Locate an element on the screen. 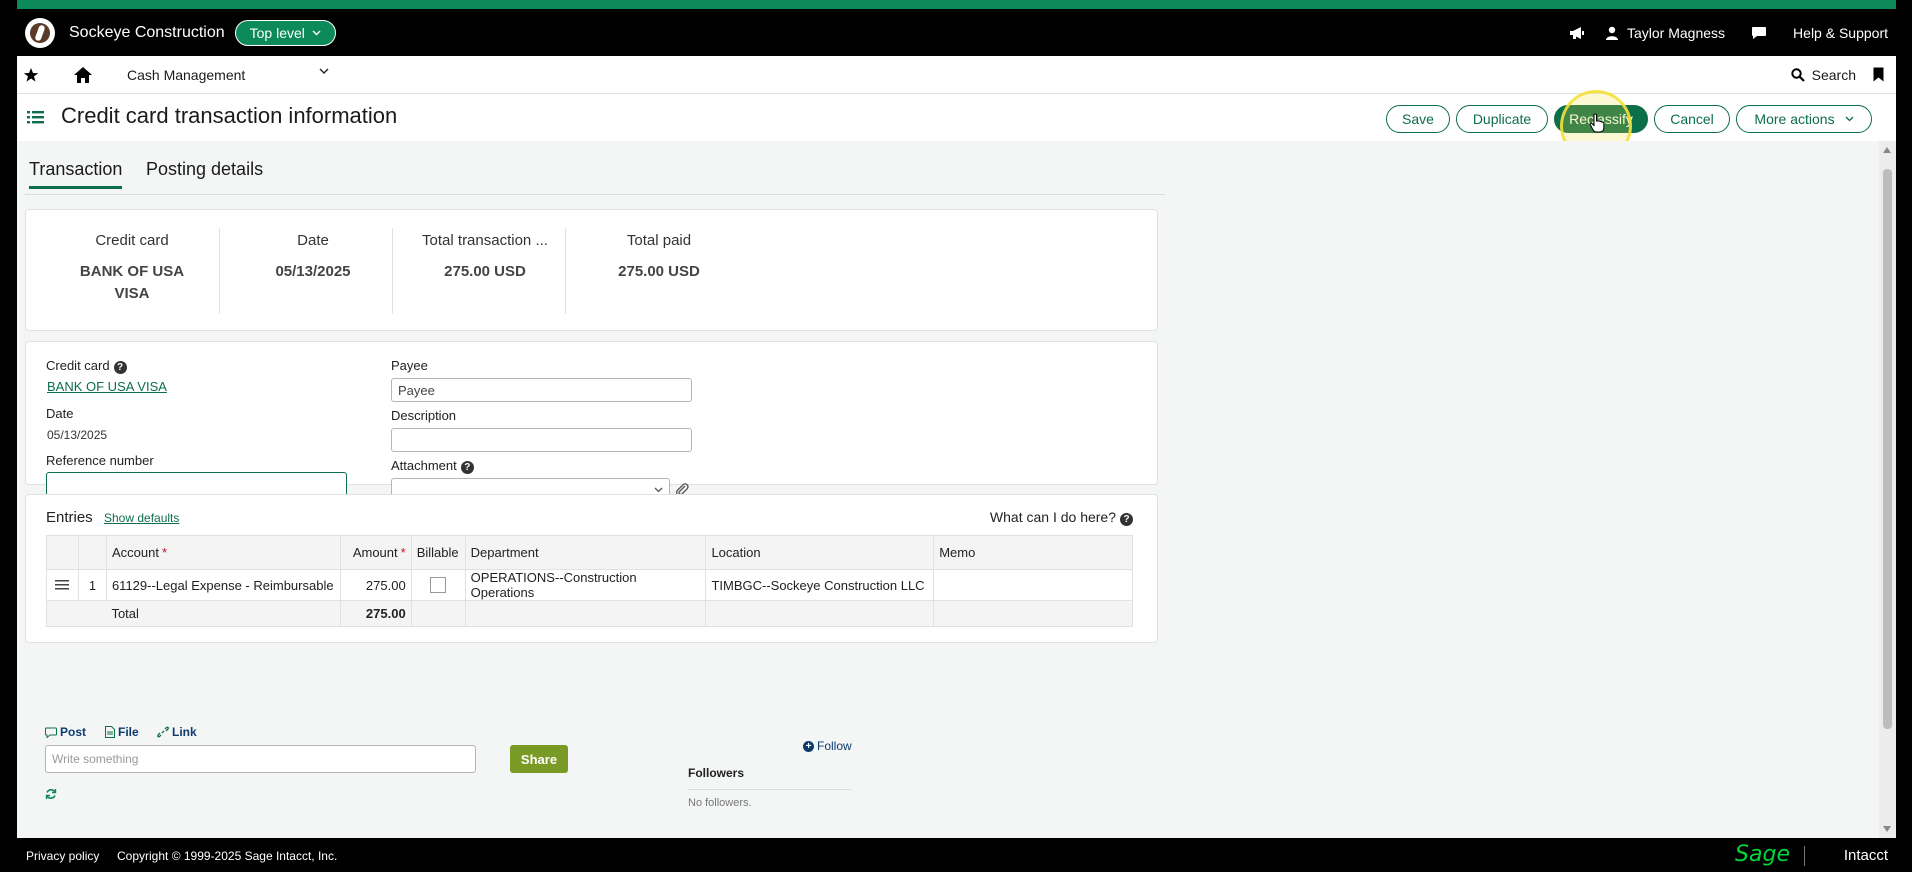 Image resolution: width=1912 pixels, height=872 pixels. followers-heading: Followers is located at coordinates (716, 773).